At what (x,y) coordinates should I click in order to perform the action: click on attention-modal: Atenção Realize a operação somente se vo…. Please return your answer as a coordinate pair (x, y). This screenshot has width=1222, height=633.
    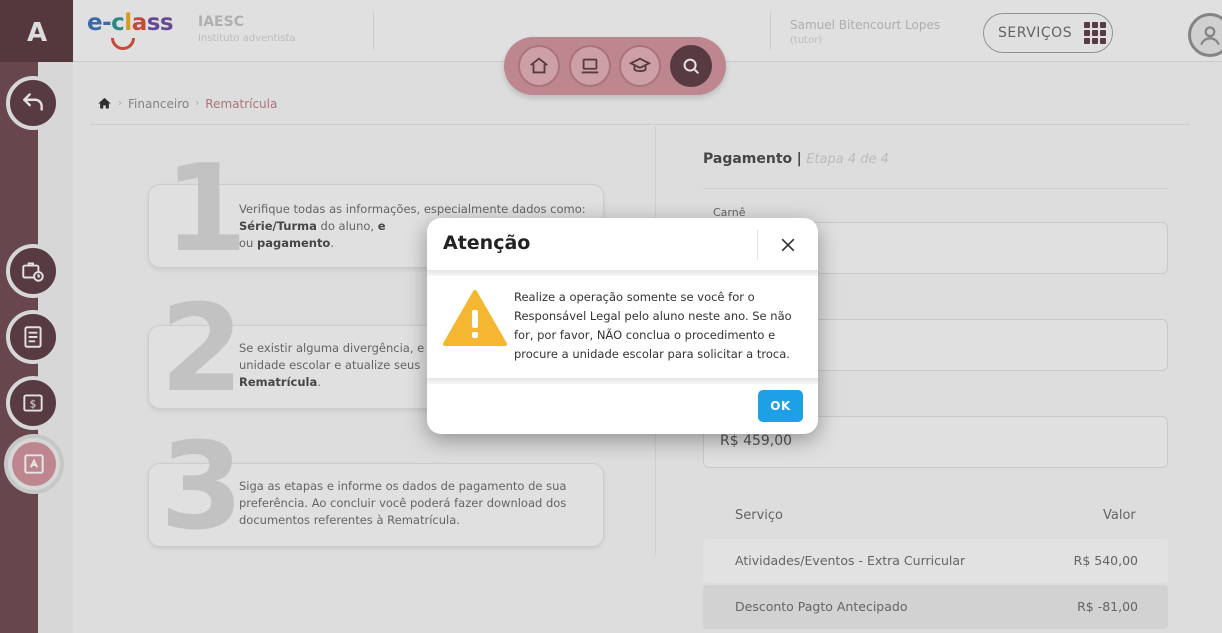
    Looking at the image, I should click on (622, 326).